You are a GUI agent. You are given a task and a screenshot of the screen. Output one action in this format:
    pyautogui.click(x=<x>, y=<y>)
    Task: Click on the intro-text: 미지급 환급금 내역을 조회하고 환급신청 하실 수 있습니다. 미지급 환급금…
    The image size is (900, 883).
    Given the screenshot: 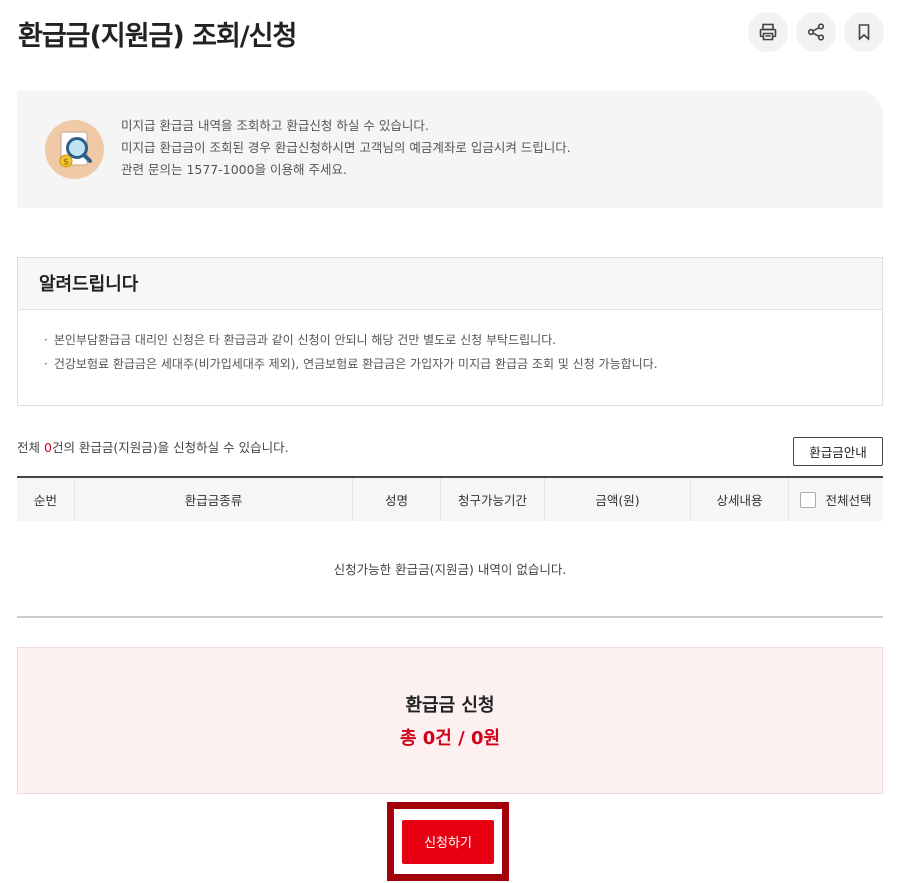 What is the action you would take?
    pyautogui.click(x=346, y=148)
    